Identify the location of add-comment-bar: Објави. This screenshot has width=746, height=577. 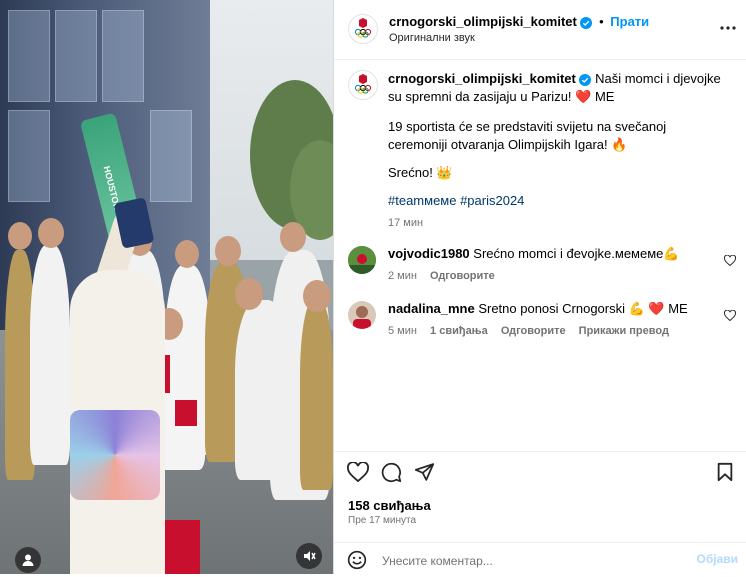
(540, 559).